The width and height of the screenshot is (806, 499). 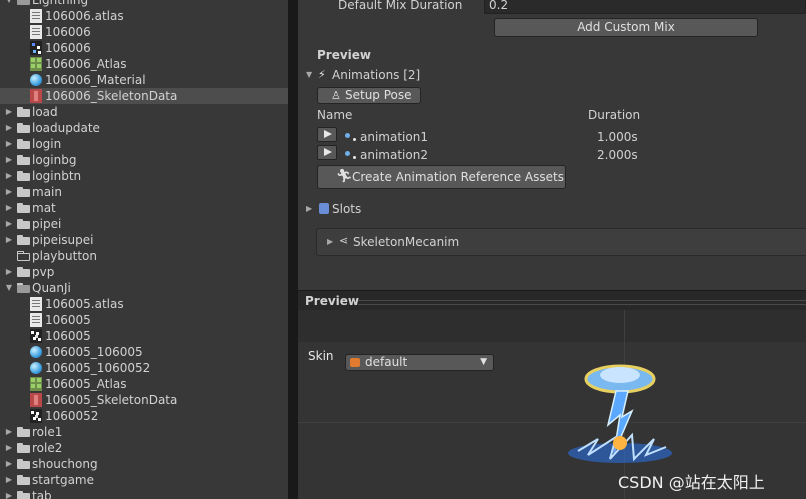 What do you see at coordinates (36, 16) in the screenshot?
I see `document-icon` at bounding box center [36, 16].